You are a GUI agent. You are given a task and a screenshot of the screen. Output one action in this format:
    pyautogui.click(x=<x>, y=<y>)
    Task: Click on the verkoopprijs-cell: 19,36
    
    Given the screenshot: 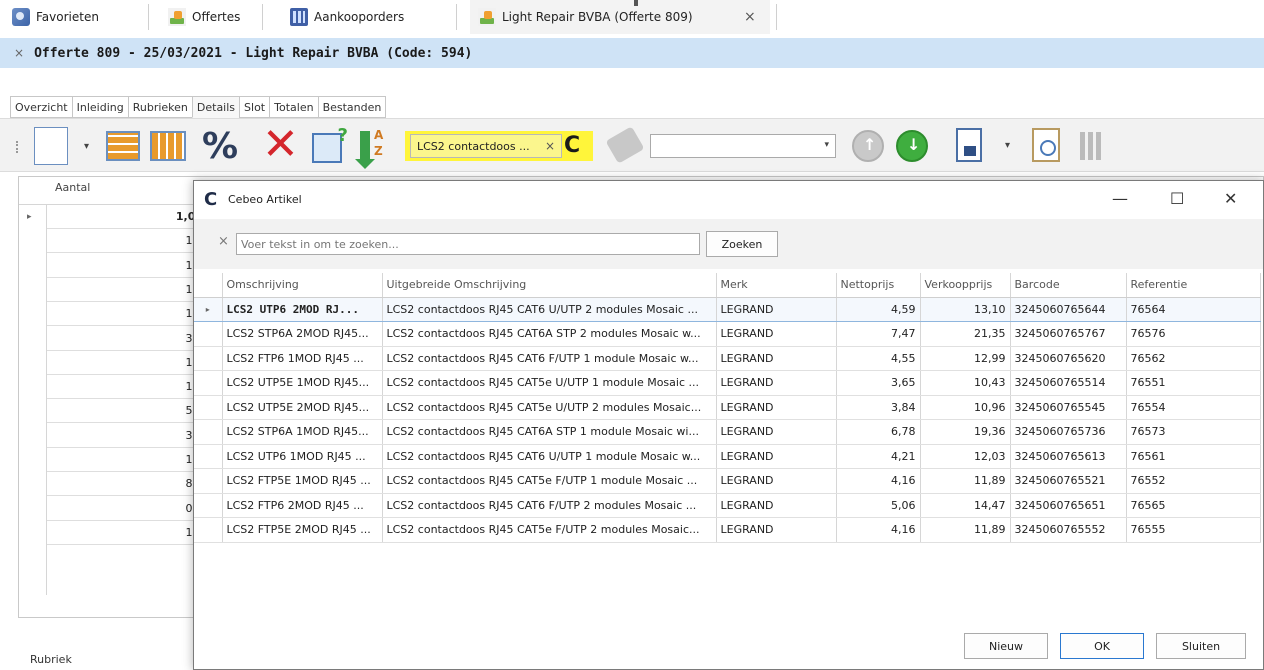 What is the action you would take?
    pyautogui.click(x=965, y=432)
    